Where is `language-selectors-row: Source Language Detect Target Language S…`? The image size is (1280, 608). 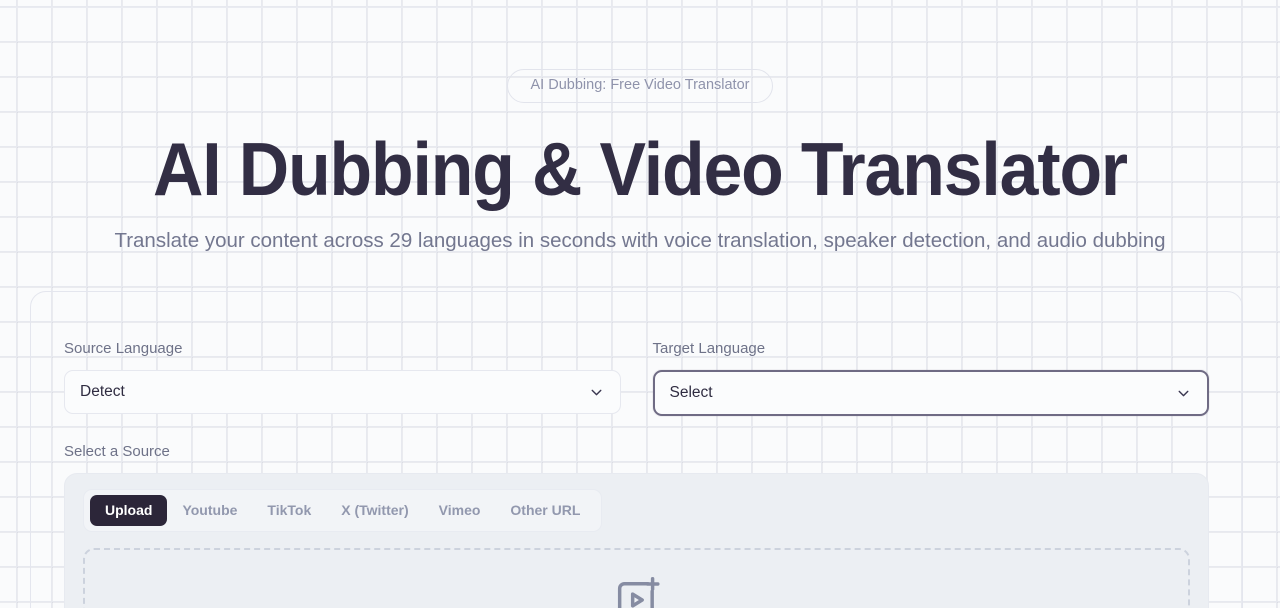 language-selectors-row: Source Language Detect Target Language S… is located at coordinates (636, 378).